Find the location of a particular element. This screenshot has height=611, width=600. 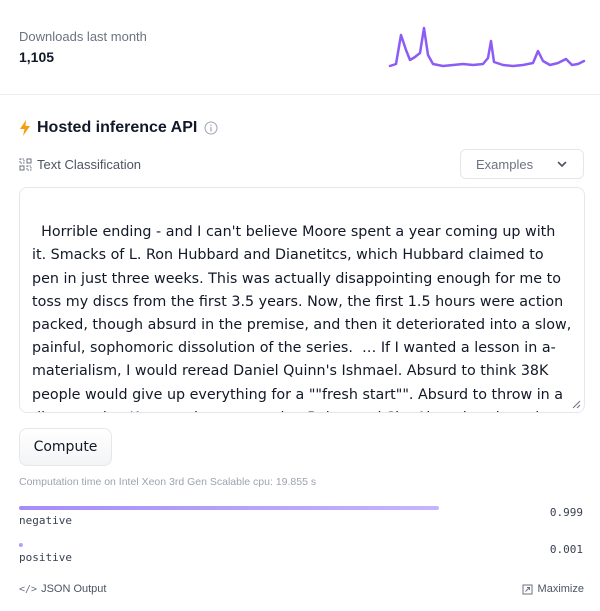

maximize-label: Maximize is located at coordinates (560, 589).